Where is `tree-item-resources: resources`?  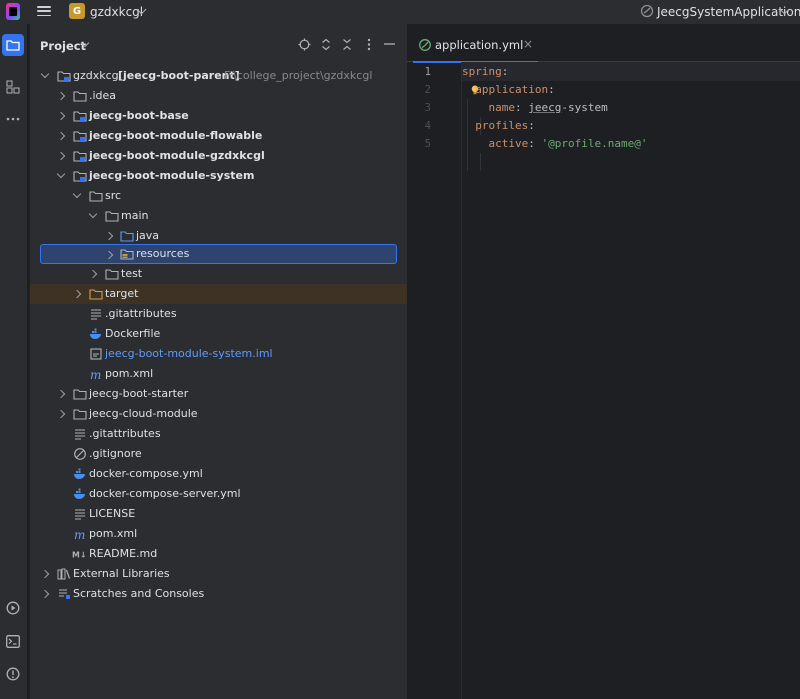
tree-item-resources: resources is located at coordinates (218, 254).